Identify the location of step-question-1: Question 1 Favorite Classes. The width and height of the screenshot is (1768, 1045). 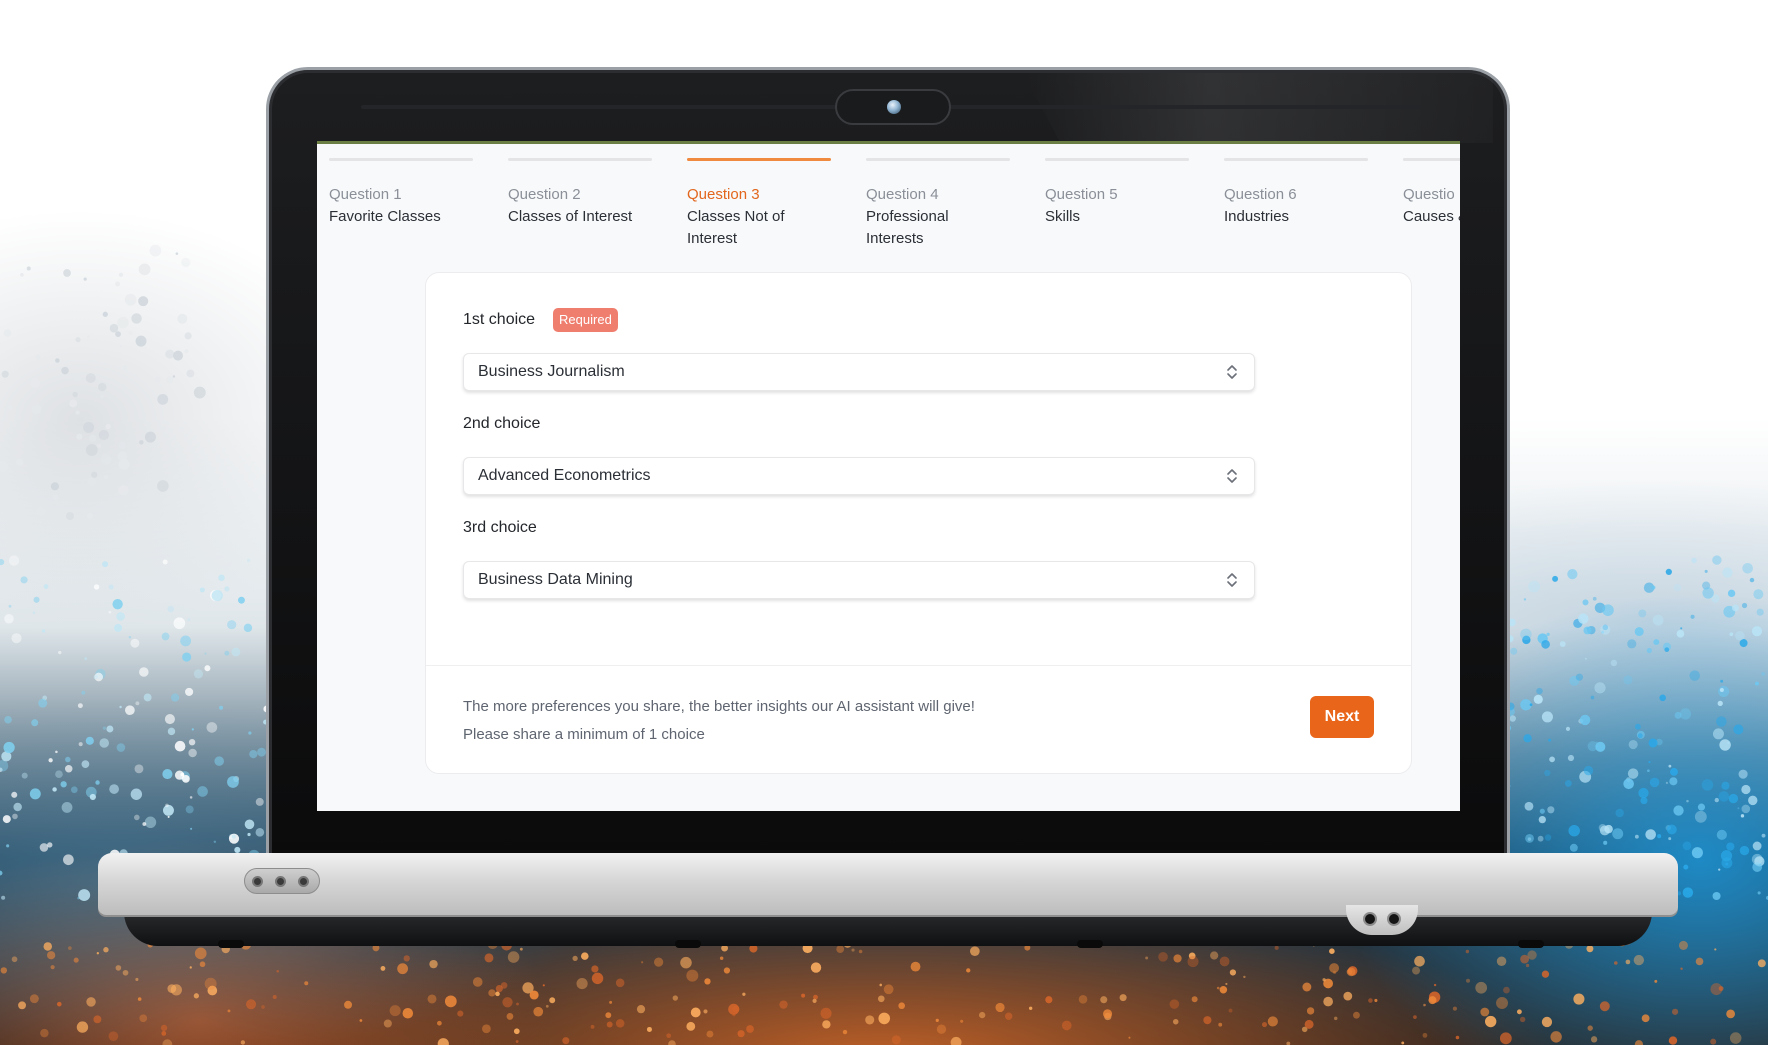
(401, 193).